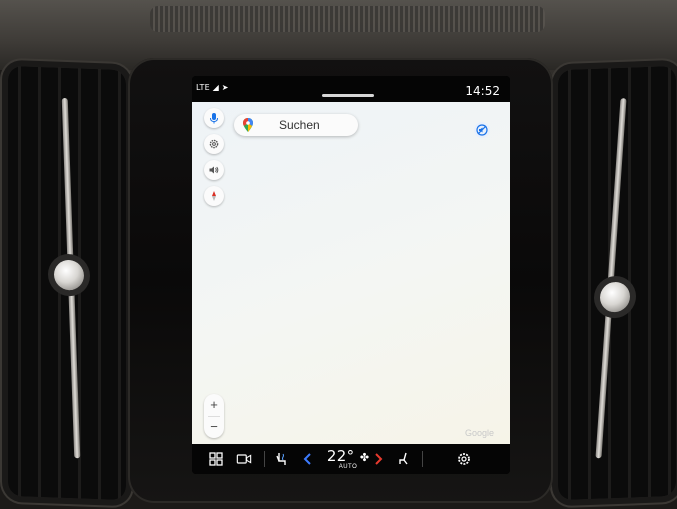  What do you see at coordinates (214, 405) in the screenshot?
I see `zoom-in-button: +` at bounding box center [214, 405].